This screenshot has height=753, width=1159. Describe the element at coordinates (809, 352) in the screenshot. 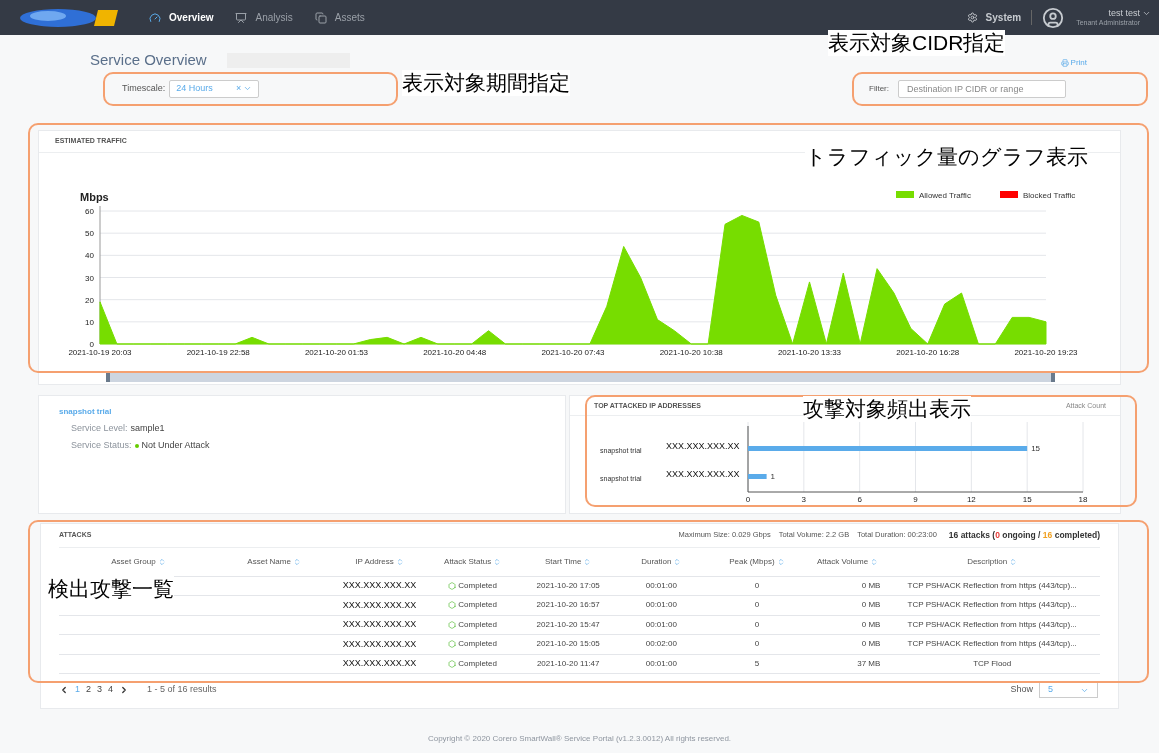

I see `x-tick-label: 2021-10-20 13:33` at that location.